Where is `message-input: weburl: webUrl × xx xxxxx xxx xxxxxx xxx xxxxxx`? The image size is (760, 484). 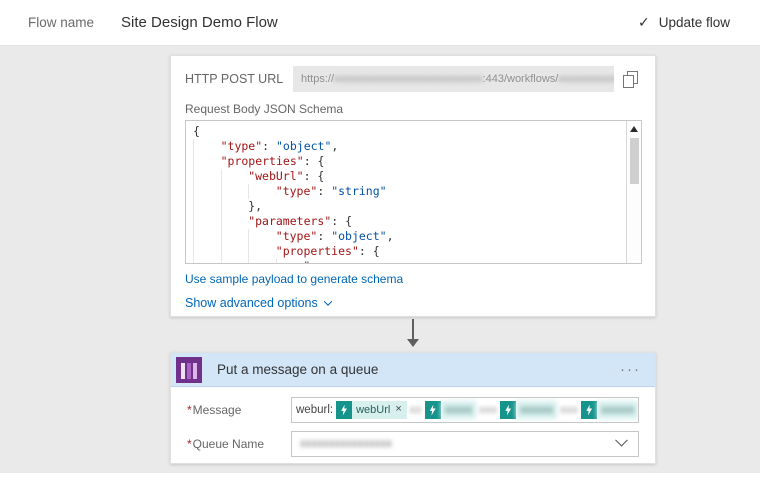
message-input: weburl: webUrl × xx xxxxx xxx xxxxxx xxx xxxxxx is located at coordinates (465, 410).